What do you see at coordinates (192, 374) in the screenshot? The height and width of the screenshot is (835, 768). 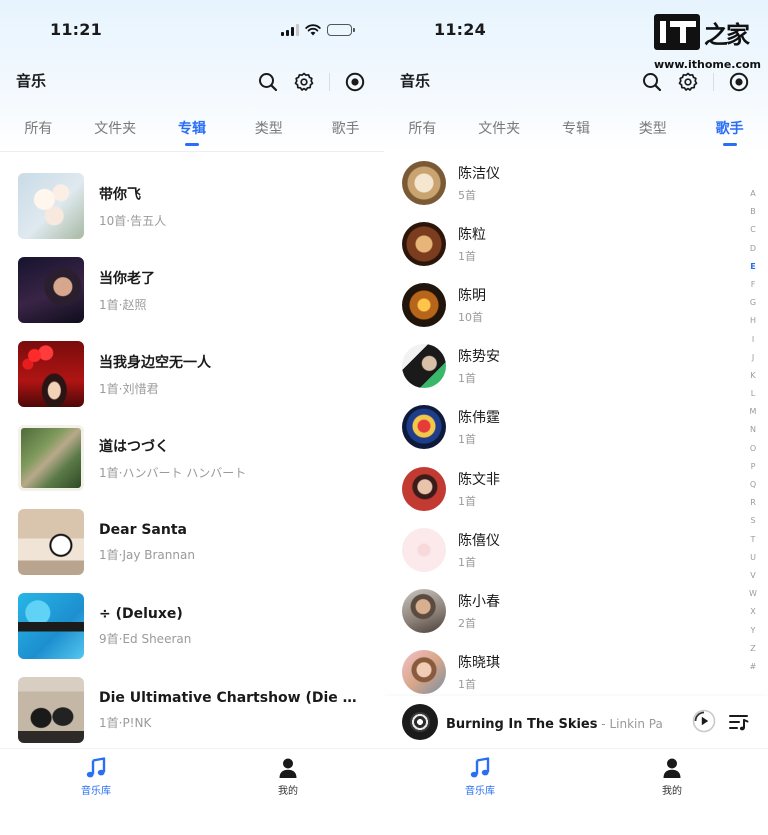 I see `album-row: 当我身边空无一人 1首·刘惜君` at bounding box center [192, 374].